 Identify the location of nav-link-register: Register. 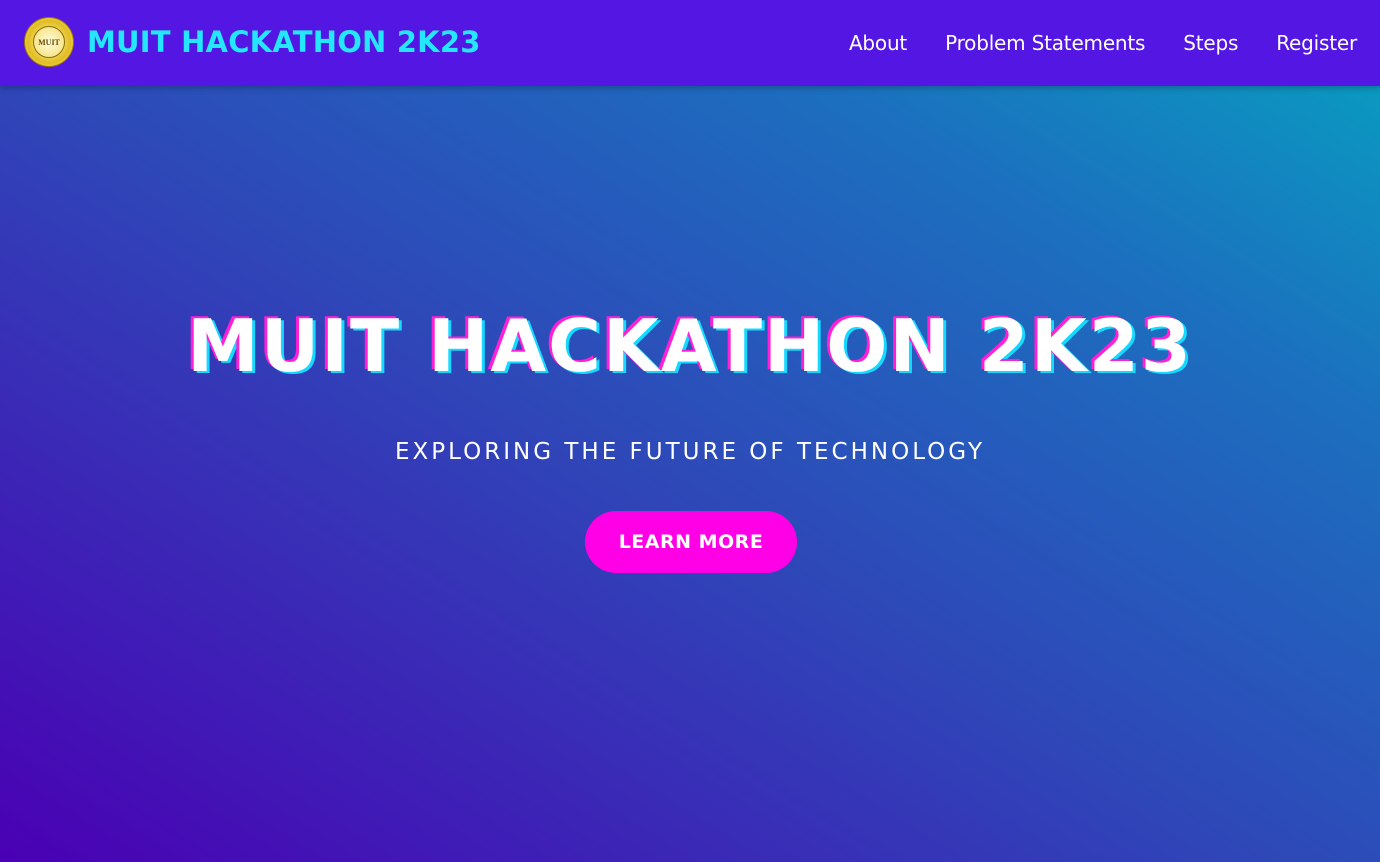
(1316, 43).